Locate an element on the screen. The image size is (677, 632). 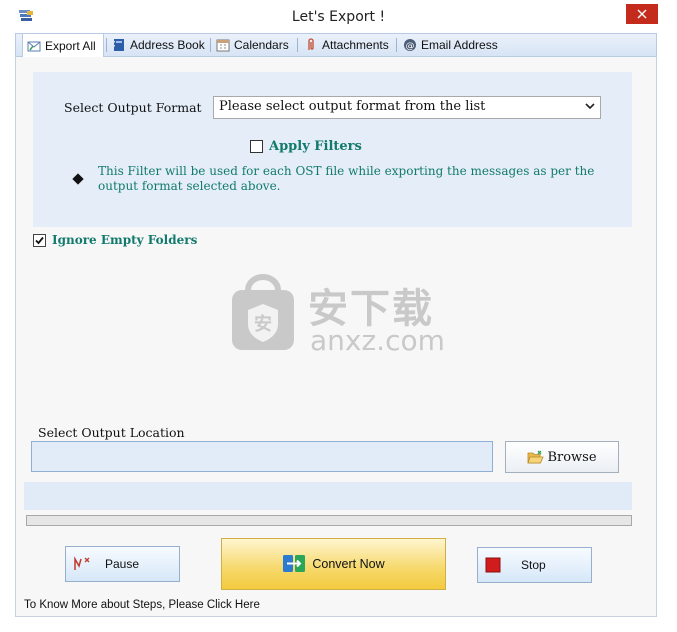
tab-attachments: Attachments is located at coordinates (348, 45).